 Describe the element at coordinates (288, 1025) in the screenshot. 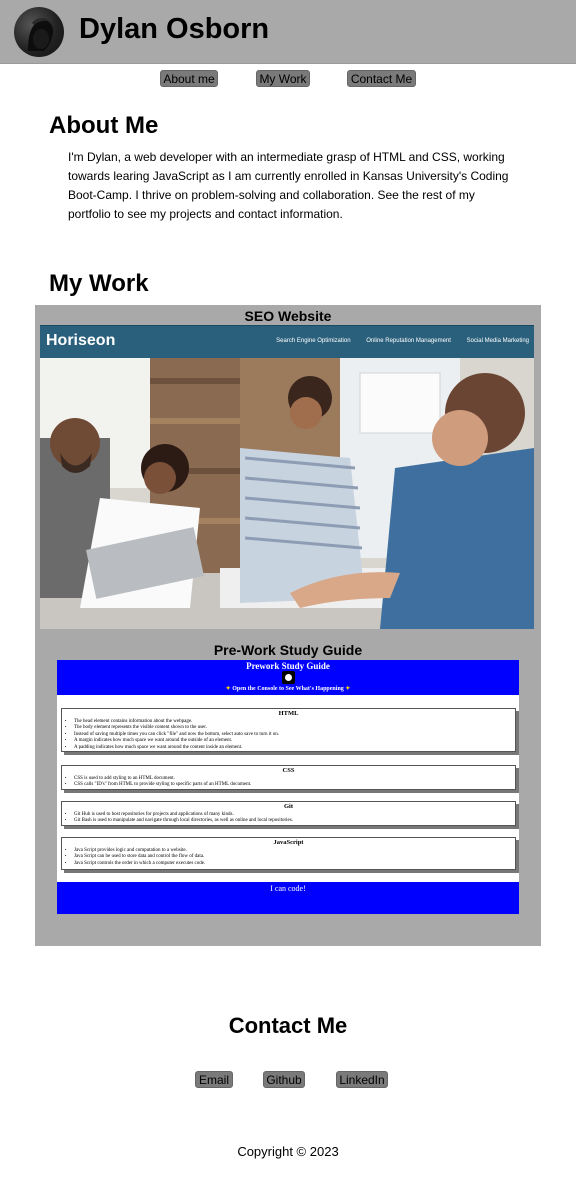

I see `contact-heading: Contact Me` at that location.